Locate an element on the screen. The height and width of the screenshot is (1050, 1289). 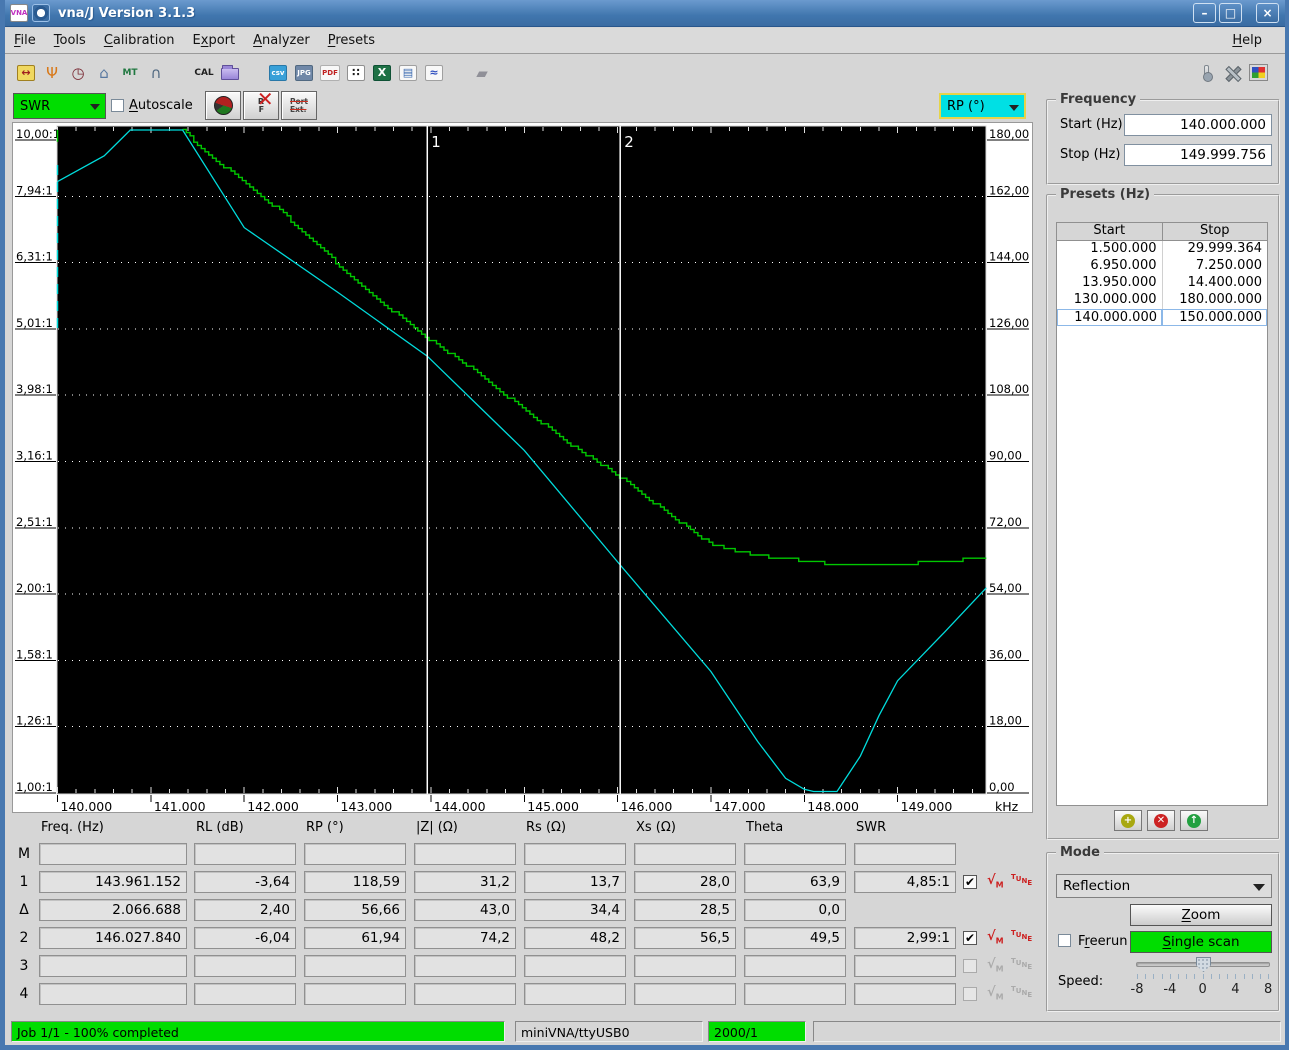
preset-cell: 180.000.000 is located at coordinates (1215, 300).